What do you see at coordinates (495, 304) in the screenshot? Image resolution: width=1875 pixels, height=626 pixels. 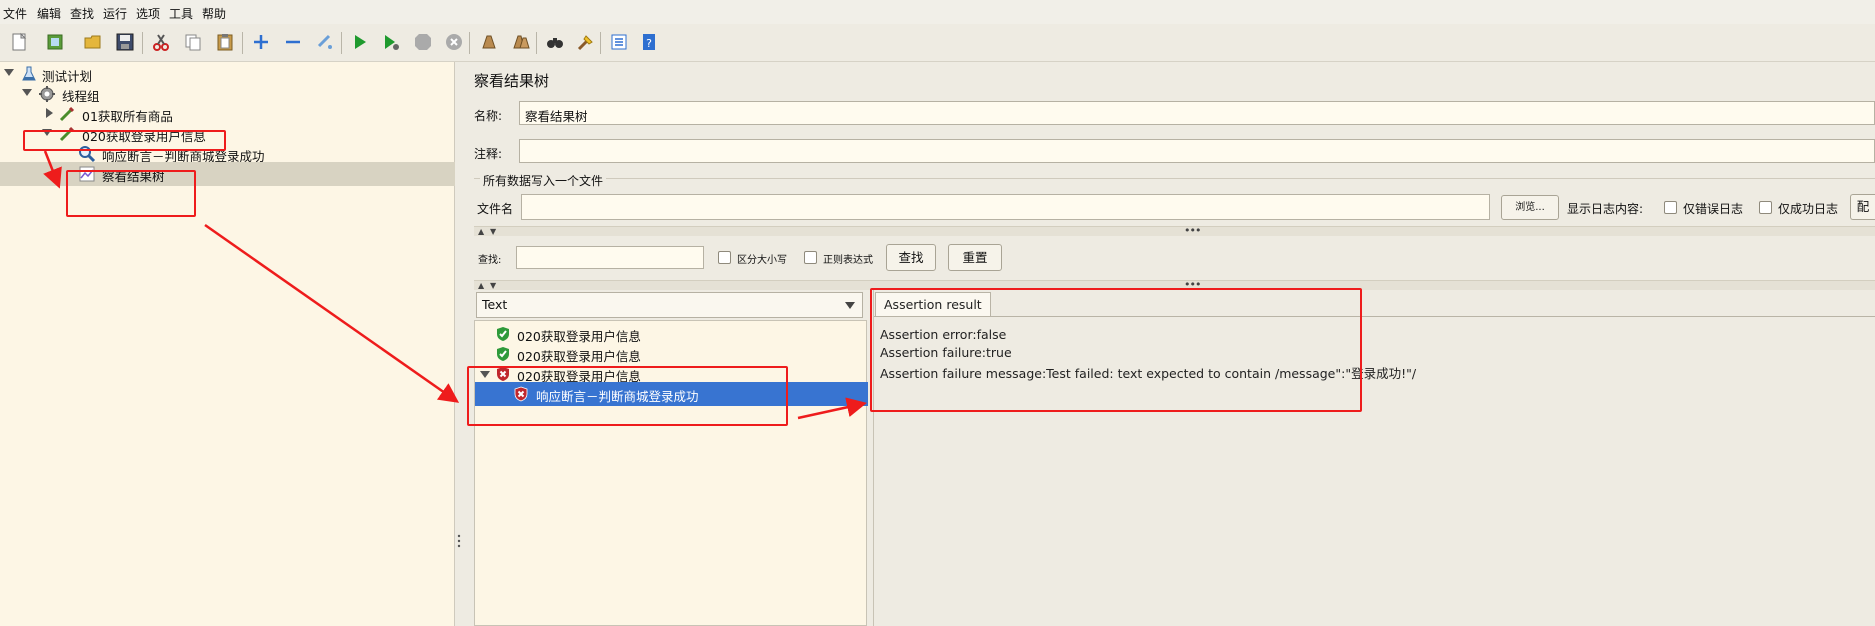 I see `renderer-selected-value: Text` at bounding box center [495, 304].